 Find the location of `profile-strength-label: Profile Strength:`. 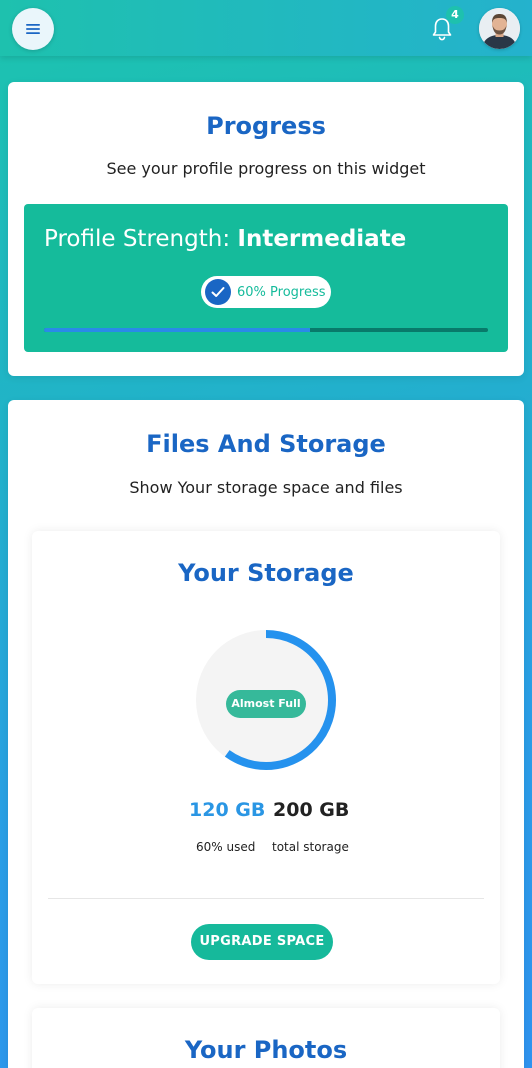

profile-strength-label: Profile Strength: is located at coordinates (137, 239).